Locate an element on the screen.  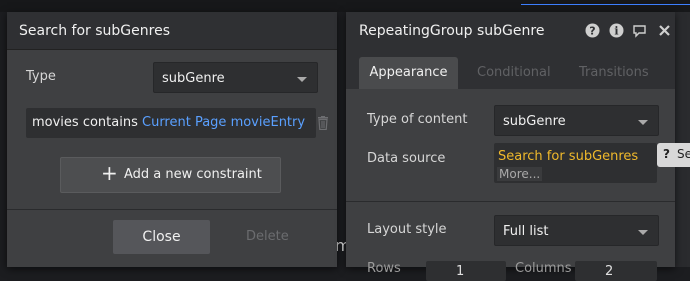
top-strip is located at coordinates (345, 6).